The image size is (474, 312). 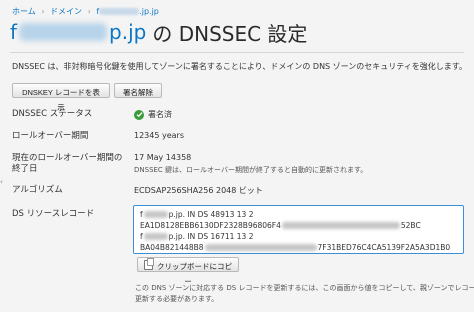 I want to click on title-domain-prefix: f, so click(x=14, y=32).